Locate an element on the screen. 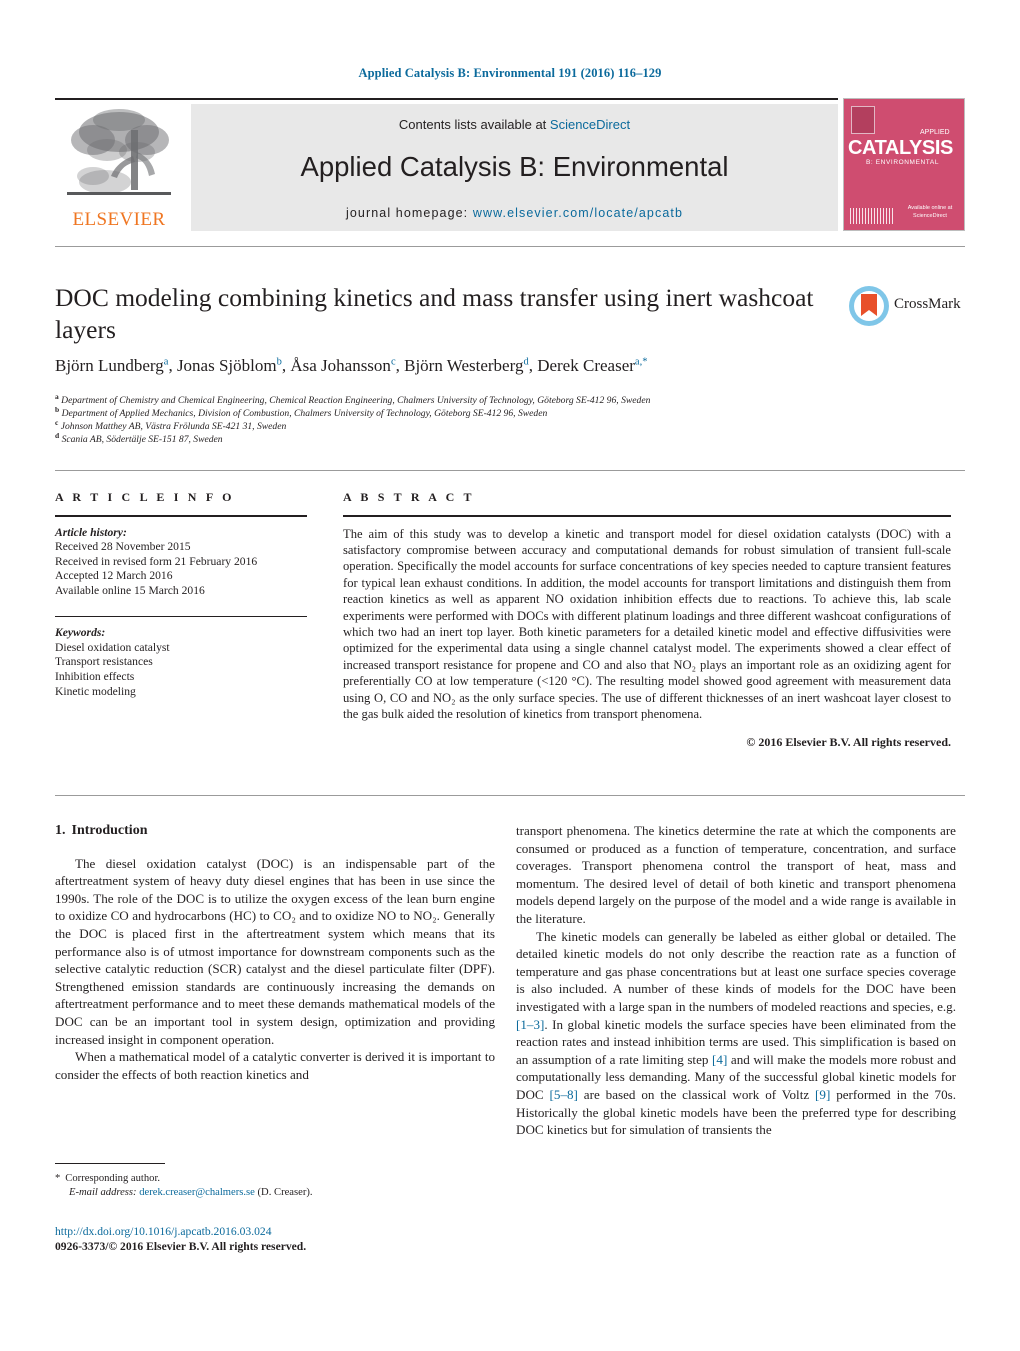 The height and width of the screenshot is (1351, 1020). section-title: Introduction is located at coordinates (109, 830).